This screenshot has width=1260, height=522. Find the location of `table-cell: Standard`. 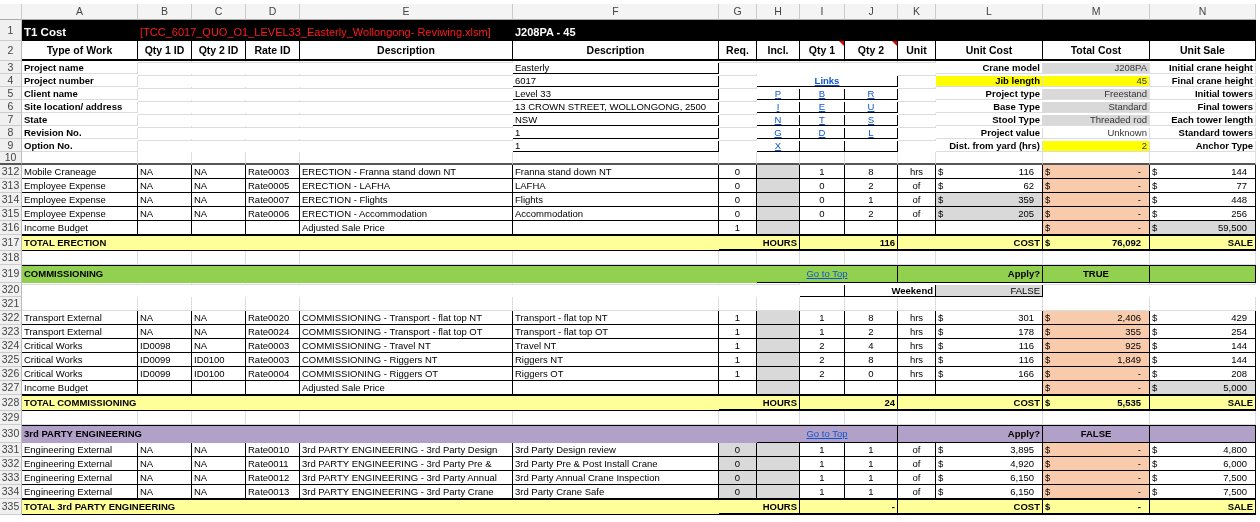

table-cell: Standard is located at coordinates (1096, 107).